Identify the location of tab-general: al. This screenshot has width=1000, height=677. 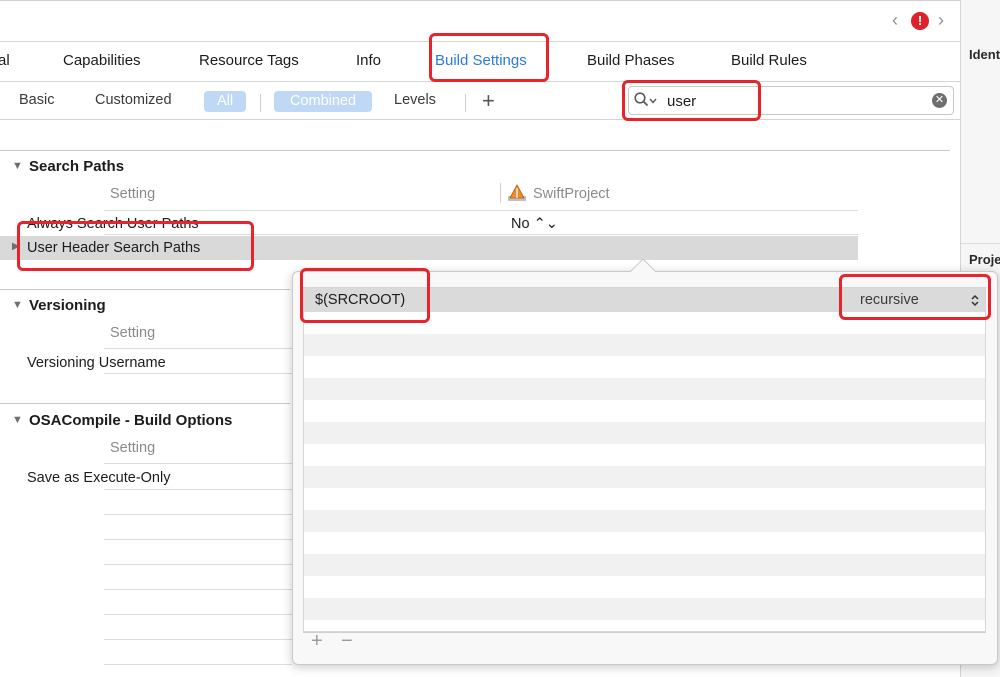
(5, 60).